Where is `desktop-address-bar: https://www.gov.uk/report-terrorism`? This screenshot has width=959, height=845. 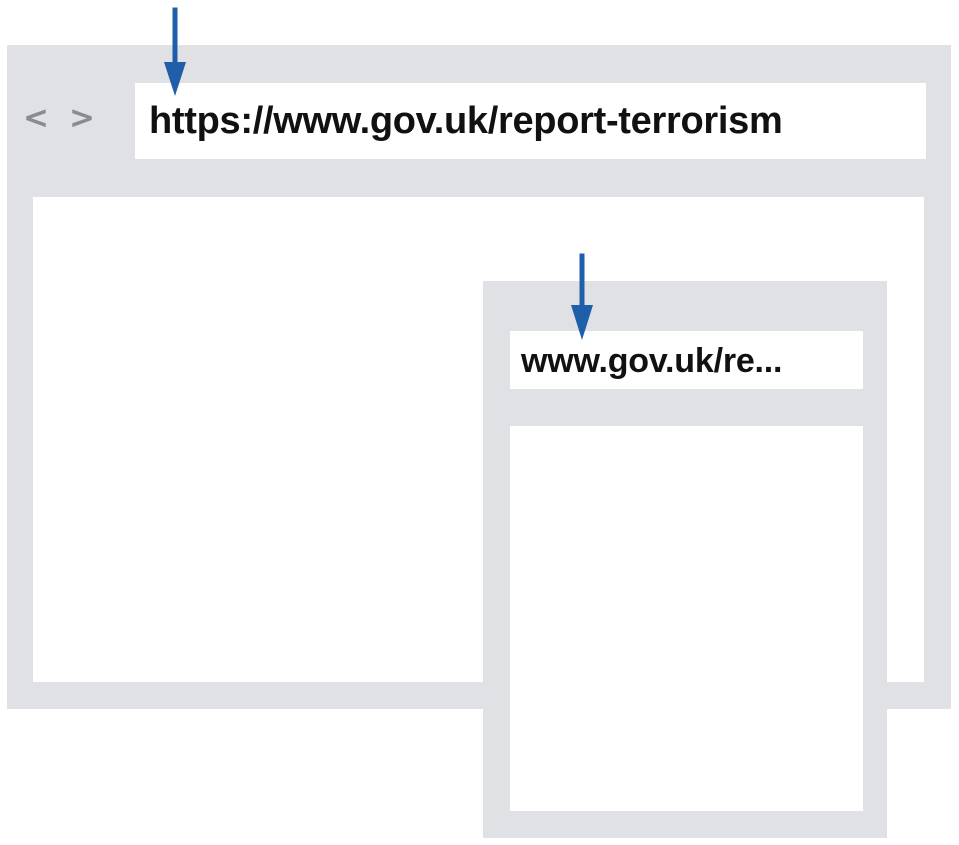 desktop-address-bar: https://www.gov.uk/report-terrorism is located at coordinates (530, 121).